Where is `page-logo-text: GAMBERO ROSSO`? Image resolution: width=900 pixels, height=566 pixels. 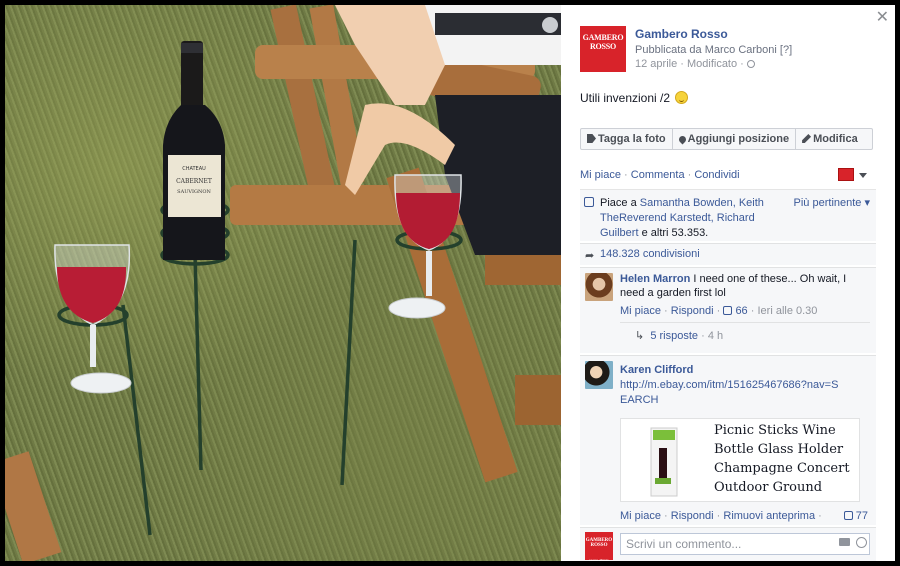 page-logo-text: GAMBERO ROSSO is located at coordinates (603, 42).